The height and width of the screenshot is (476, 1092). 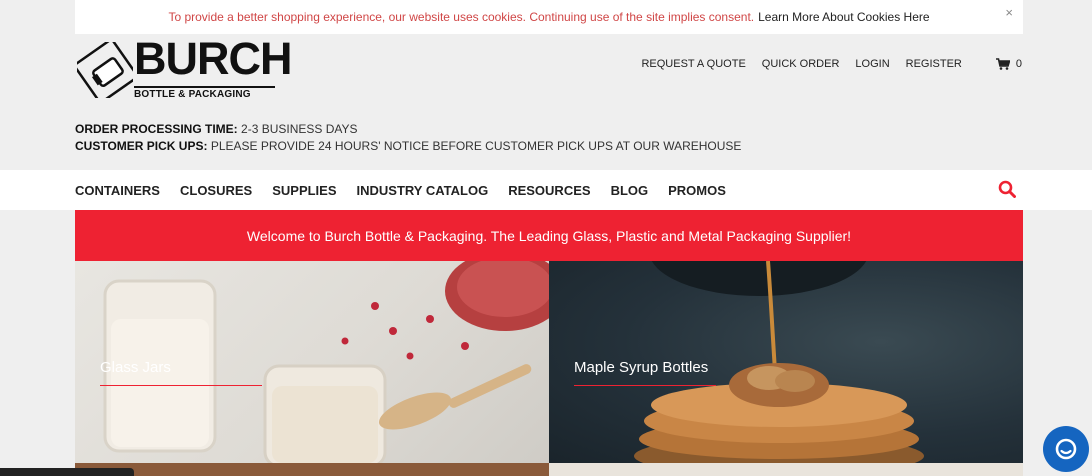 What do you see at coordinates (934, 64) in the screenshot?
I see `register-link: REGISTER` at bounding box center [934, 64].